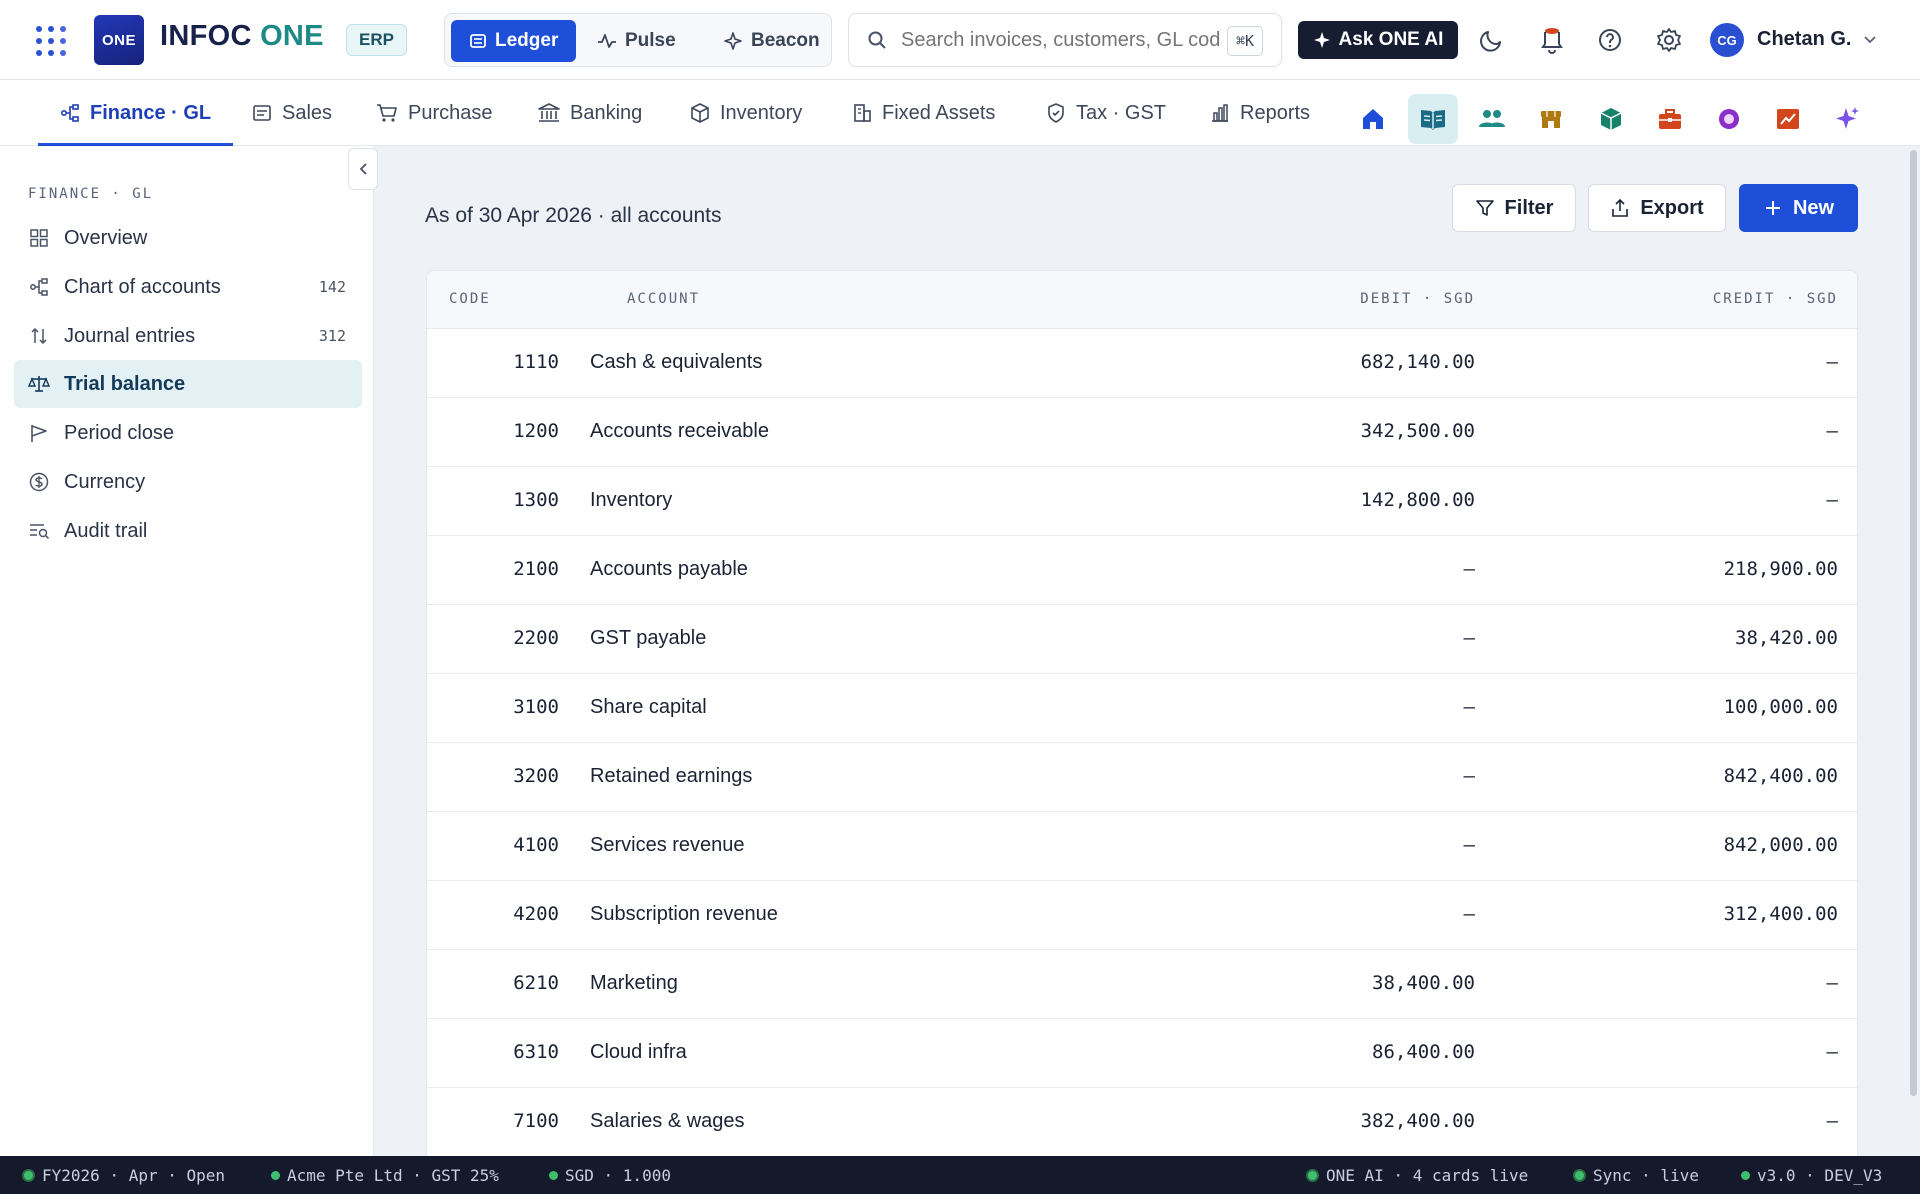 The height and width of the screenshot is (1194, 1920). Describe the element at coordinates (1373, 119) in the screenshot. I see `home-app-button` at that location.